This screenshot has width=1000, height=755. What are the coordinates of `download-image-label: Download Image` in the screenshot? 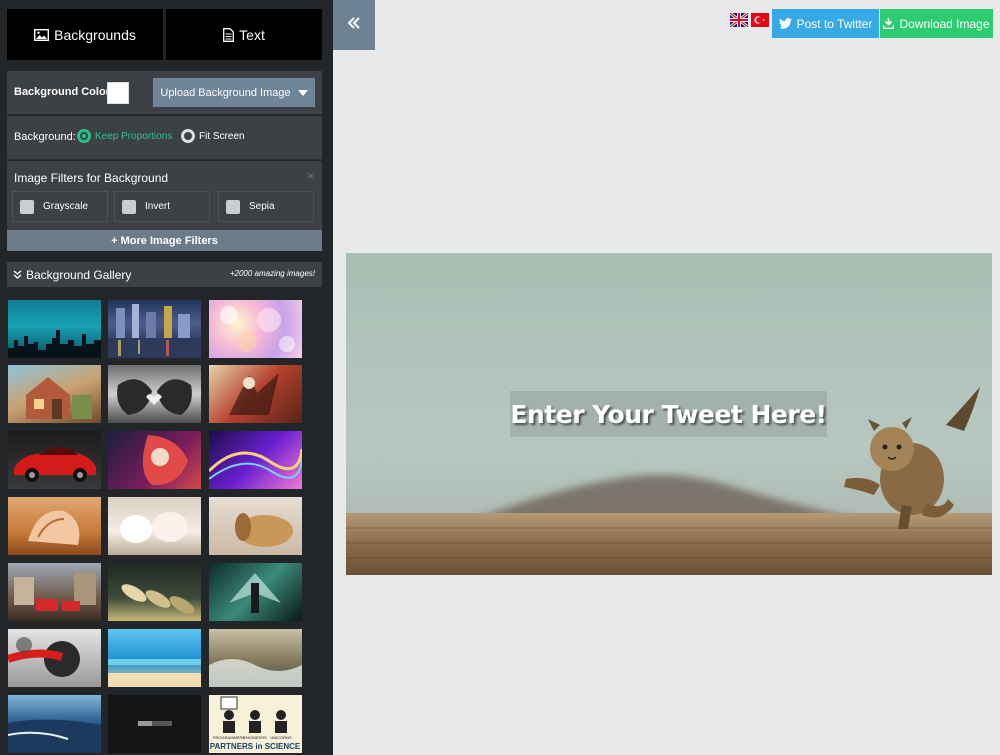 It's located at (944, 23).